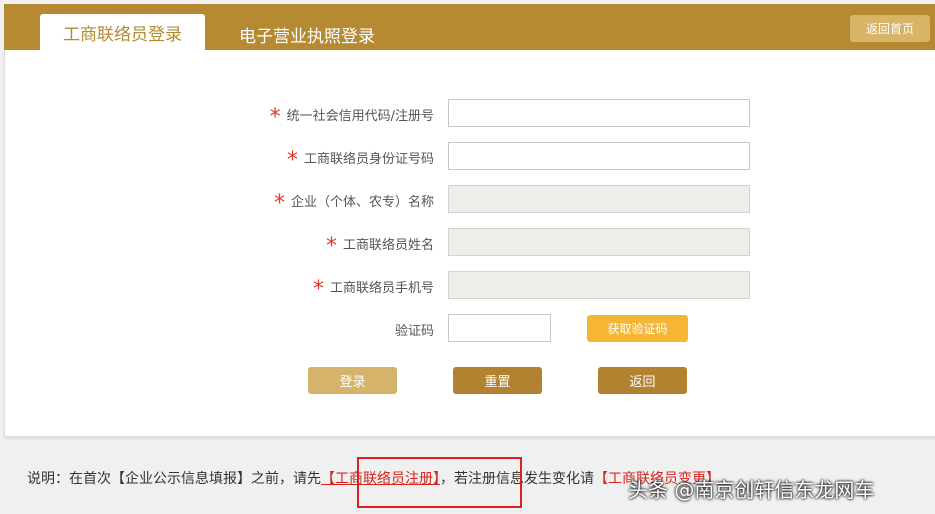 This screenshot has height=514, width=935. I want to click on form-row-captcha: 验证码 获取验证码, so click(467, 329).